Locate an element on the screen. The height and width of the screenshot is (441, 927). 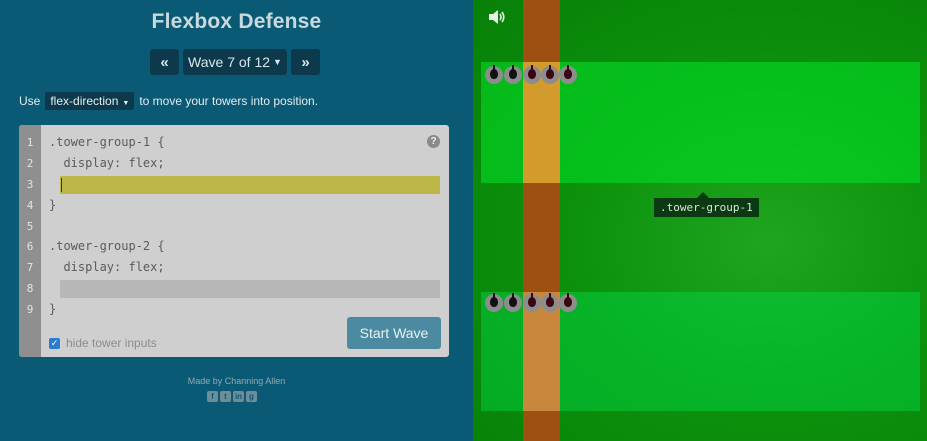
line-number: 6 is located at coordinates (30, 246).